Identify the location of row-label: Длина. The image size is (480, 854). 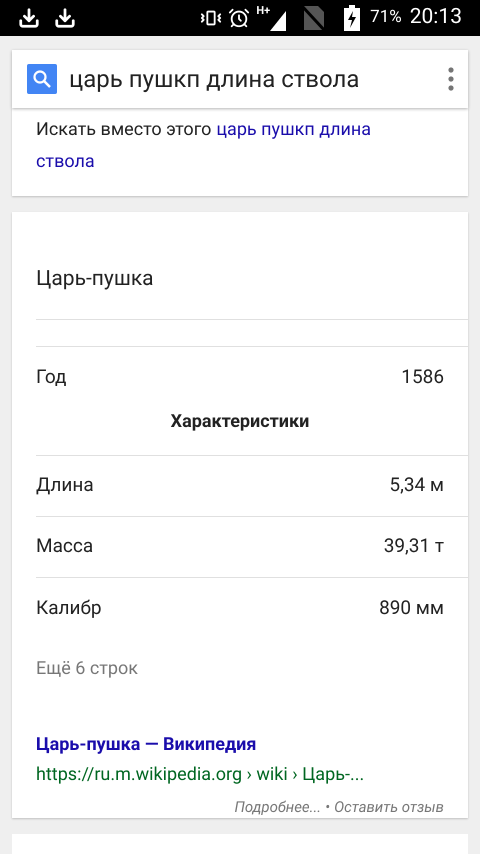
(65, 485).